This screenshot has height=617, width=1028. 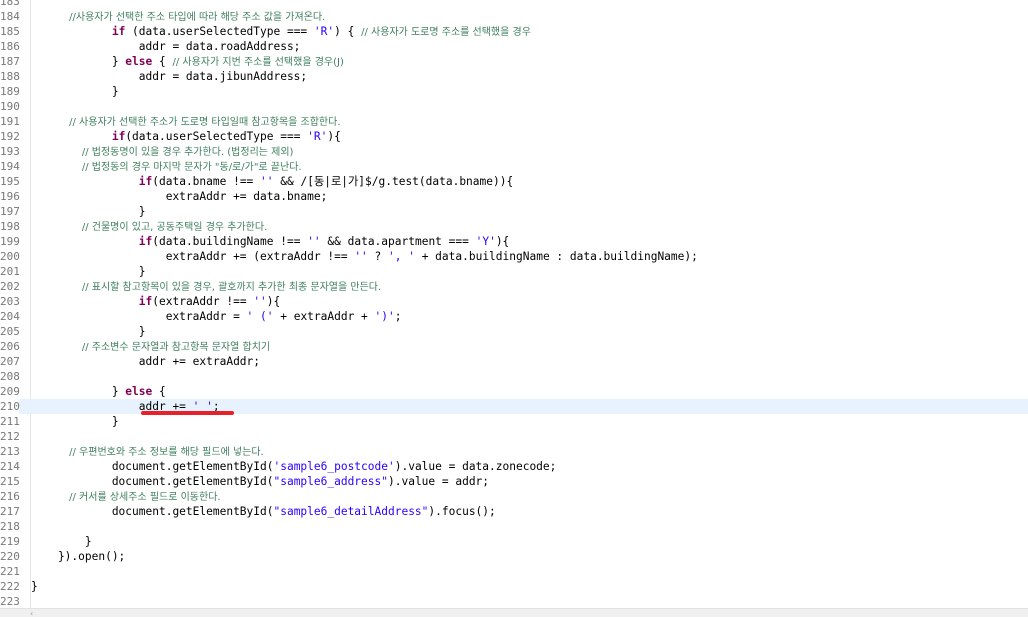 What do you see at coordinates (514, 612) in the screenshot?
I see `horizontal-scrollbar: ‹` at bounding box center [514, 612].